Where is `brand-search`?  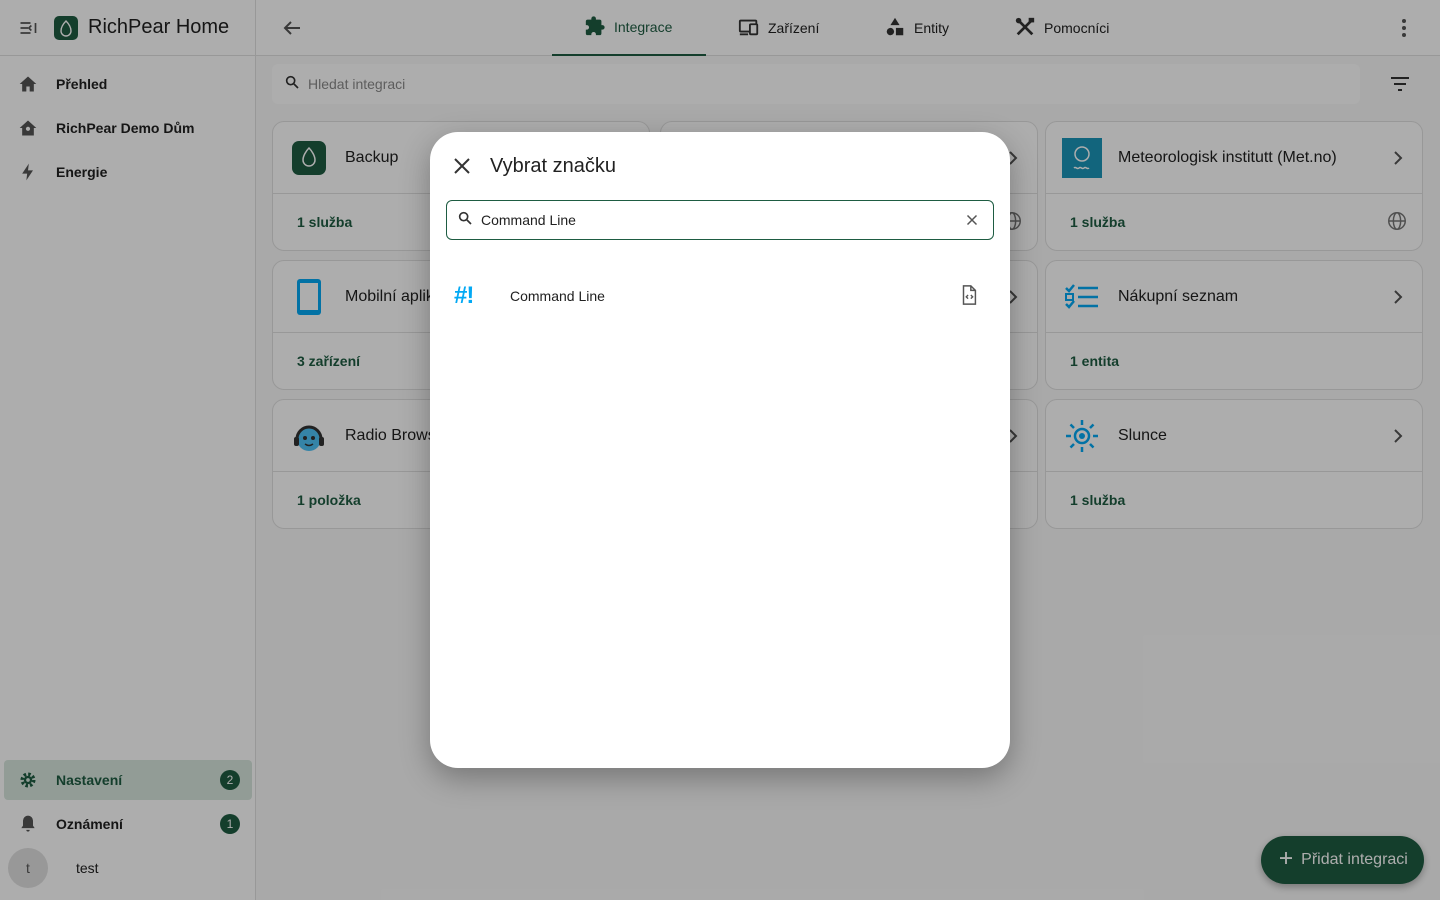
brand-search is located at coordinates (720, 220).